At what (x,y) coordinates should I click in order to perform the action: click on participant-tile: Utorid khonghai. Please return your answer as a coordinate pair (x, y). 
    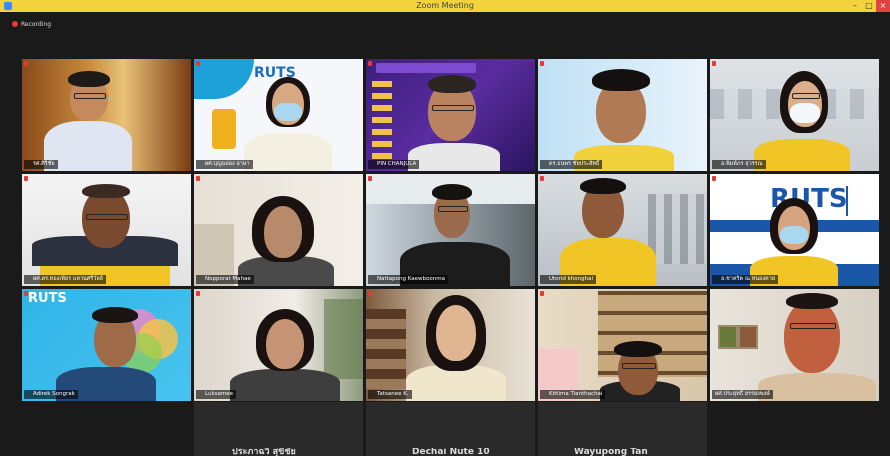
    Looking at the image, I should click on (622, 230).